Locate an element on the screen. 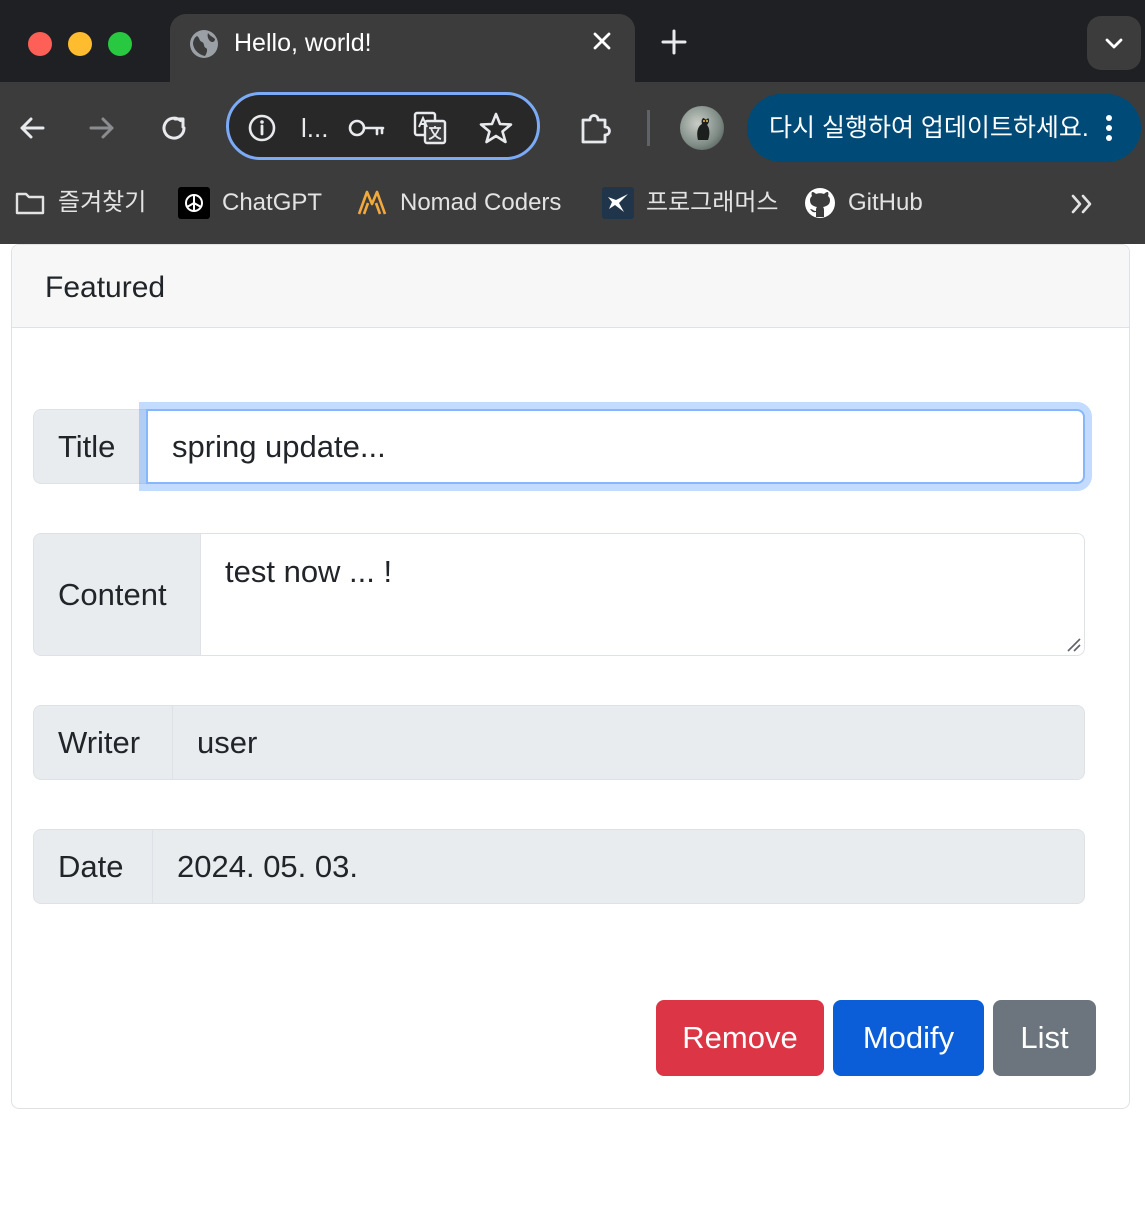  date-label: Date is located at coordinates (92, 866).